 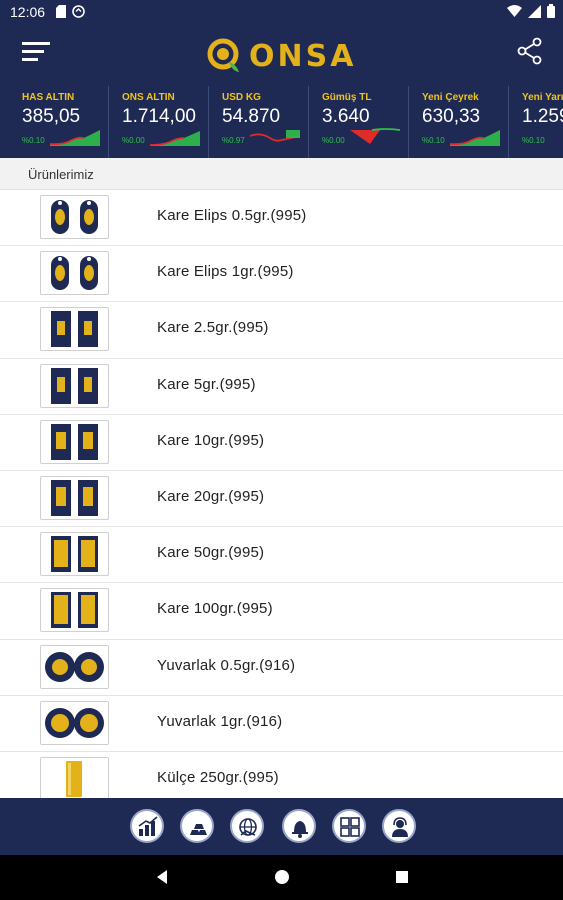 I want to click on product-name: Yuvarlak 0.5gr.(916), so click(x=226, y=665).